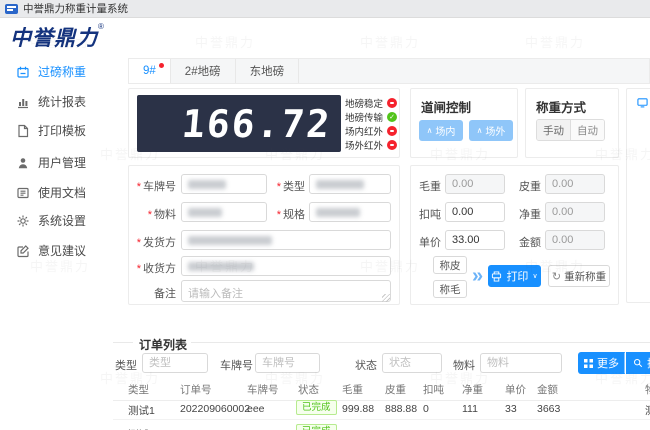  I want to click on remark-label: 备注, so click(165, 294).